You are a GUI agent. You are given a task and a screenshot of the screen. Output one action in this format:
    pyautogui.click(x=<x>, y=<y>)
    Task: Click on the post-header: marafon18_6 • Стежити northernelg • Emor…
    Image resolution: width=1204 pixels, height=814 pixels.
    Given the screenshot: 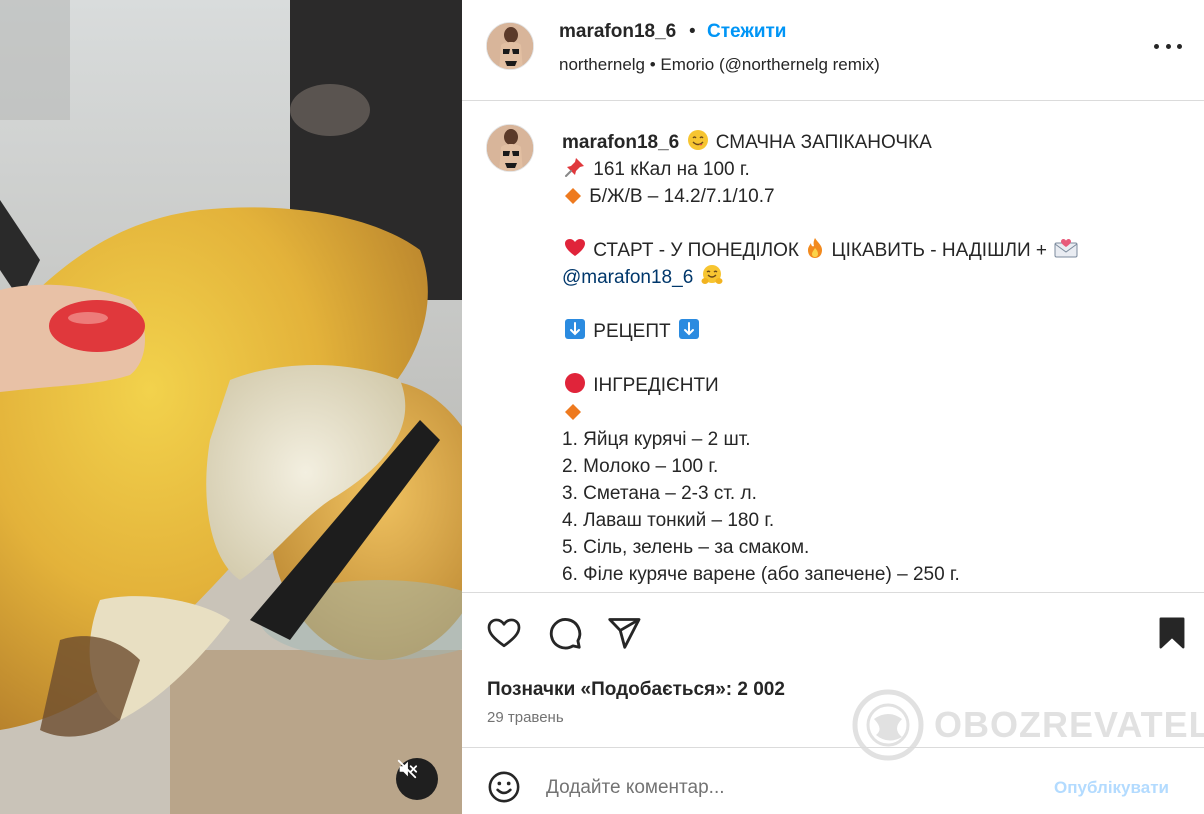 What is the action you would take?
    pyautogui.click(x=833, y=50)
    